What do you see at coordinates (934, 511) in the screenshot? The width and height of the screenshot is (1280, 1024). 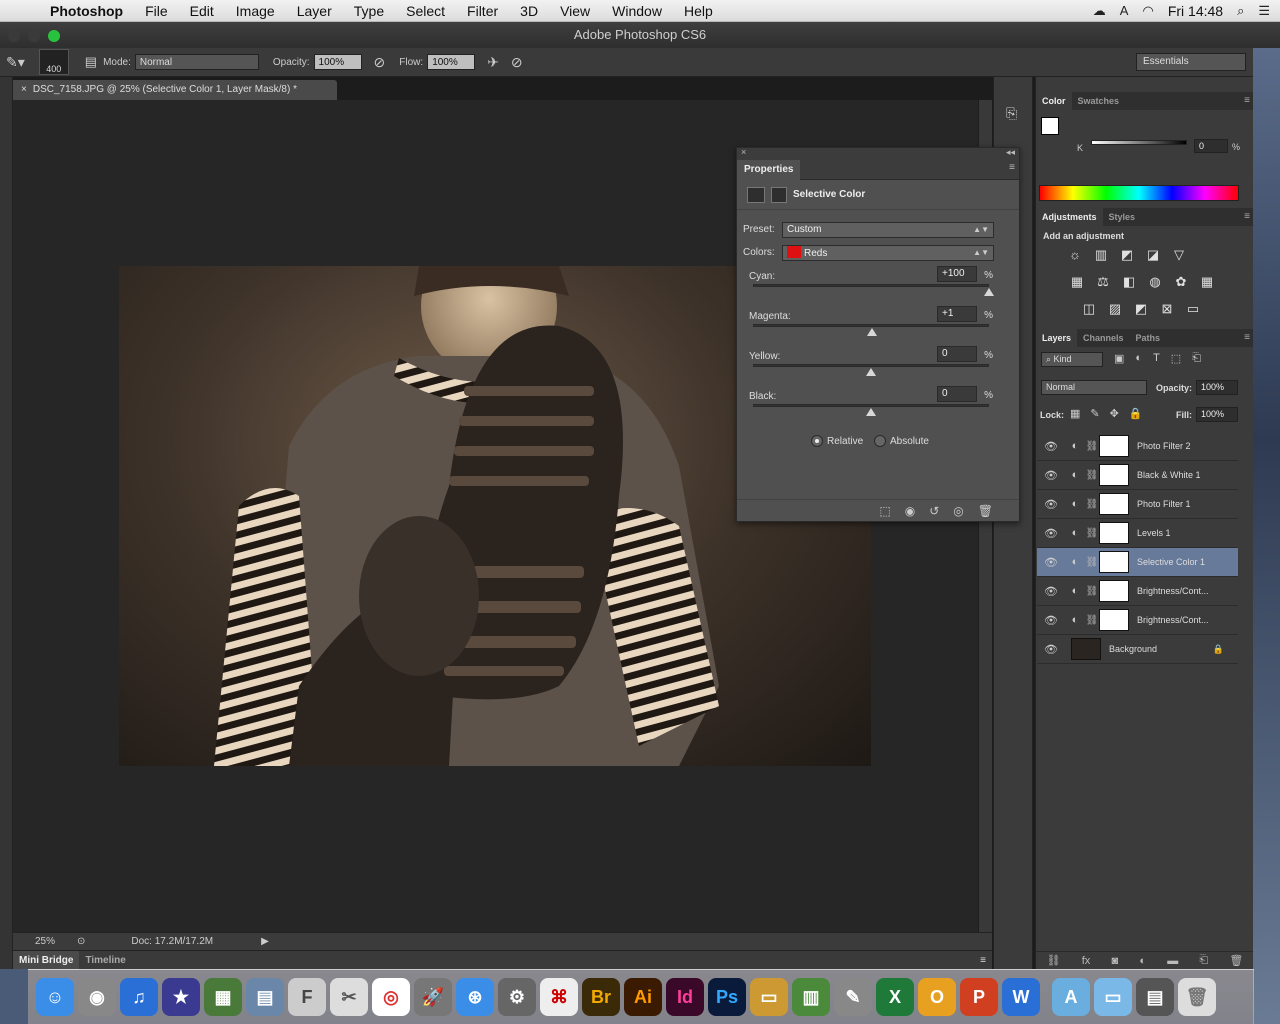 I see `reset-icon: ↺` at bounding box center [934, 511].